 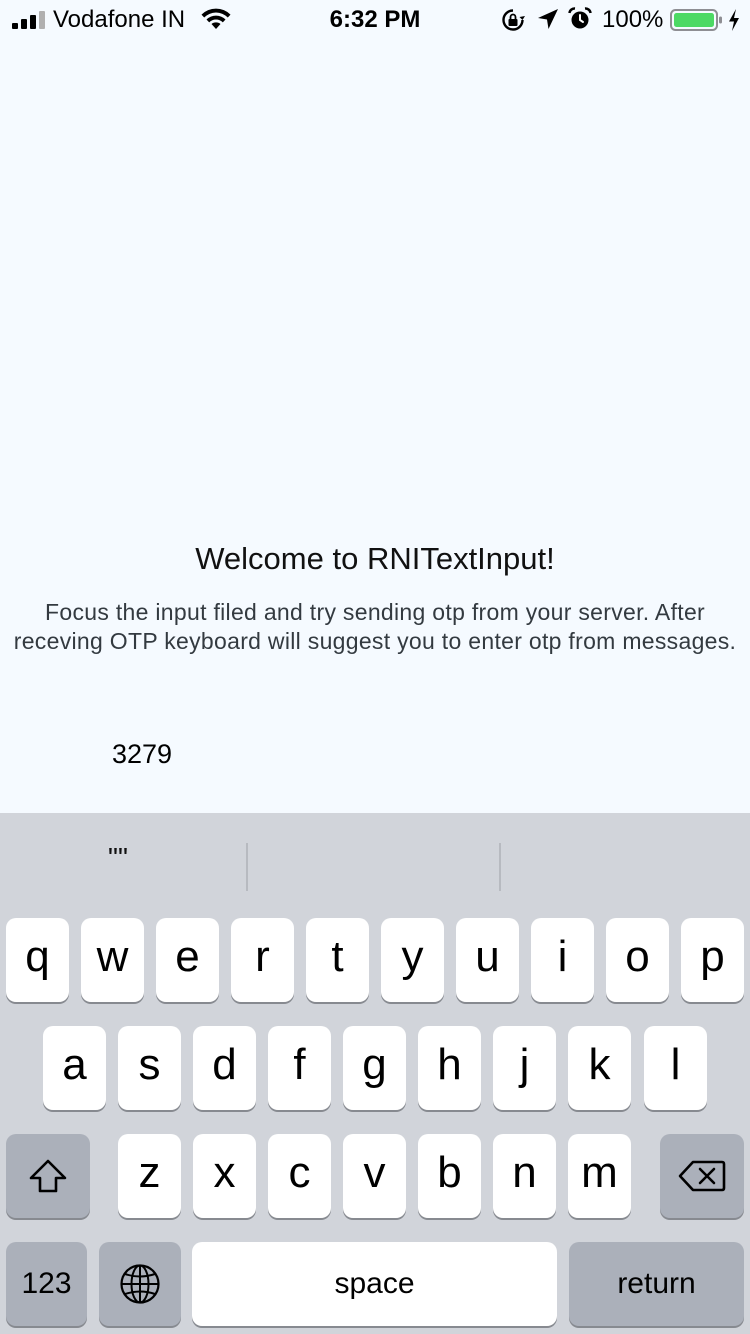 I want to click on key-h: h, so click(x=449, y=1068).